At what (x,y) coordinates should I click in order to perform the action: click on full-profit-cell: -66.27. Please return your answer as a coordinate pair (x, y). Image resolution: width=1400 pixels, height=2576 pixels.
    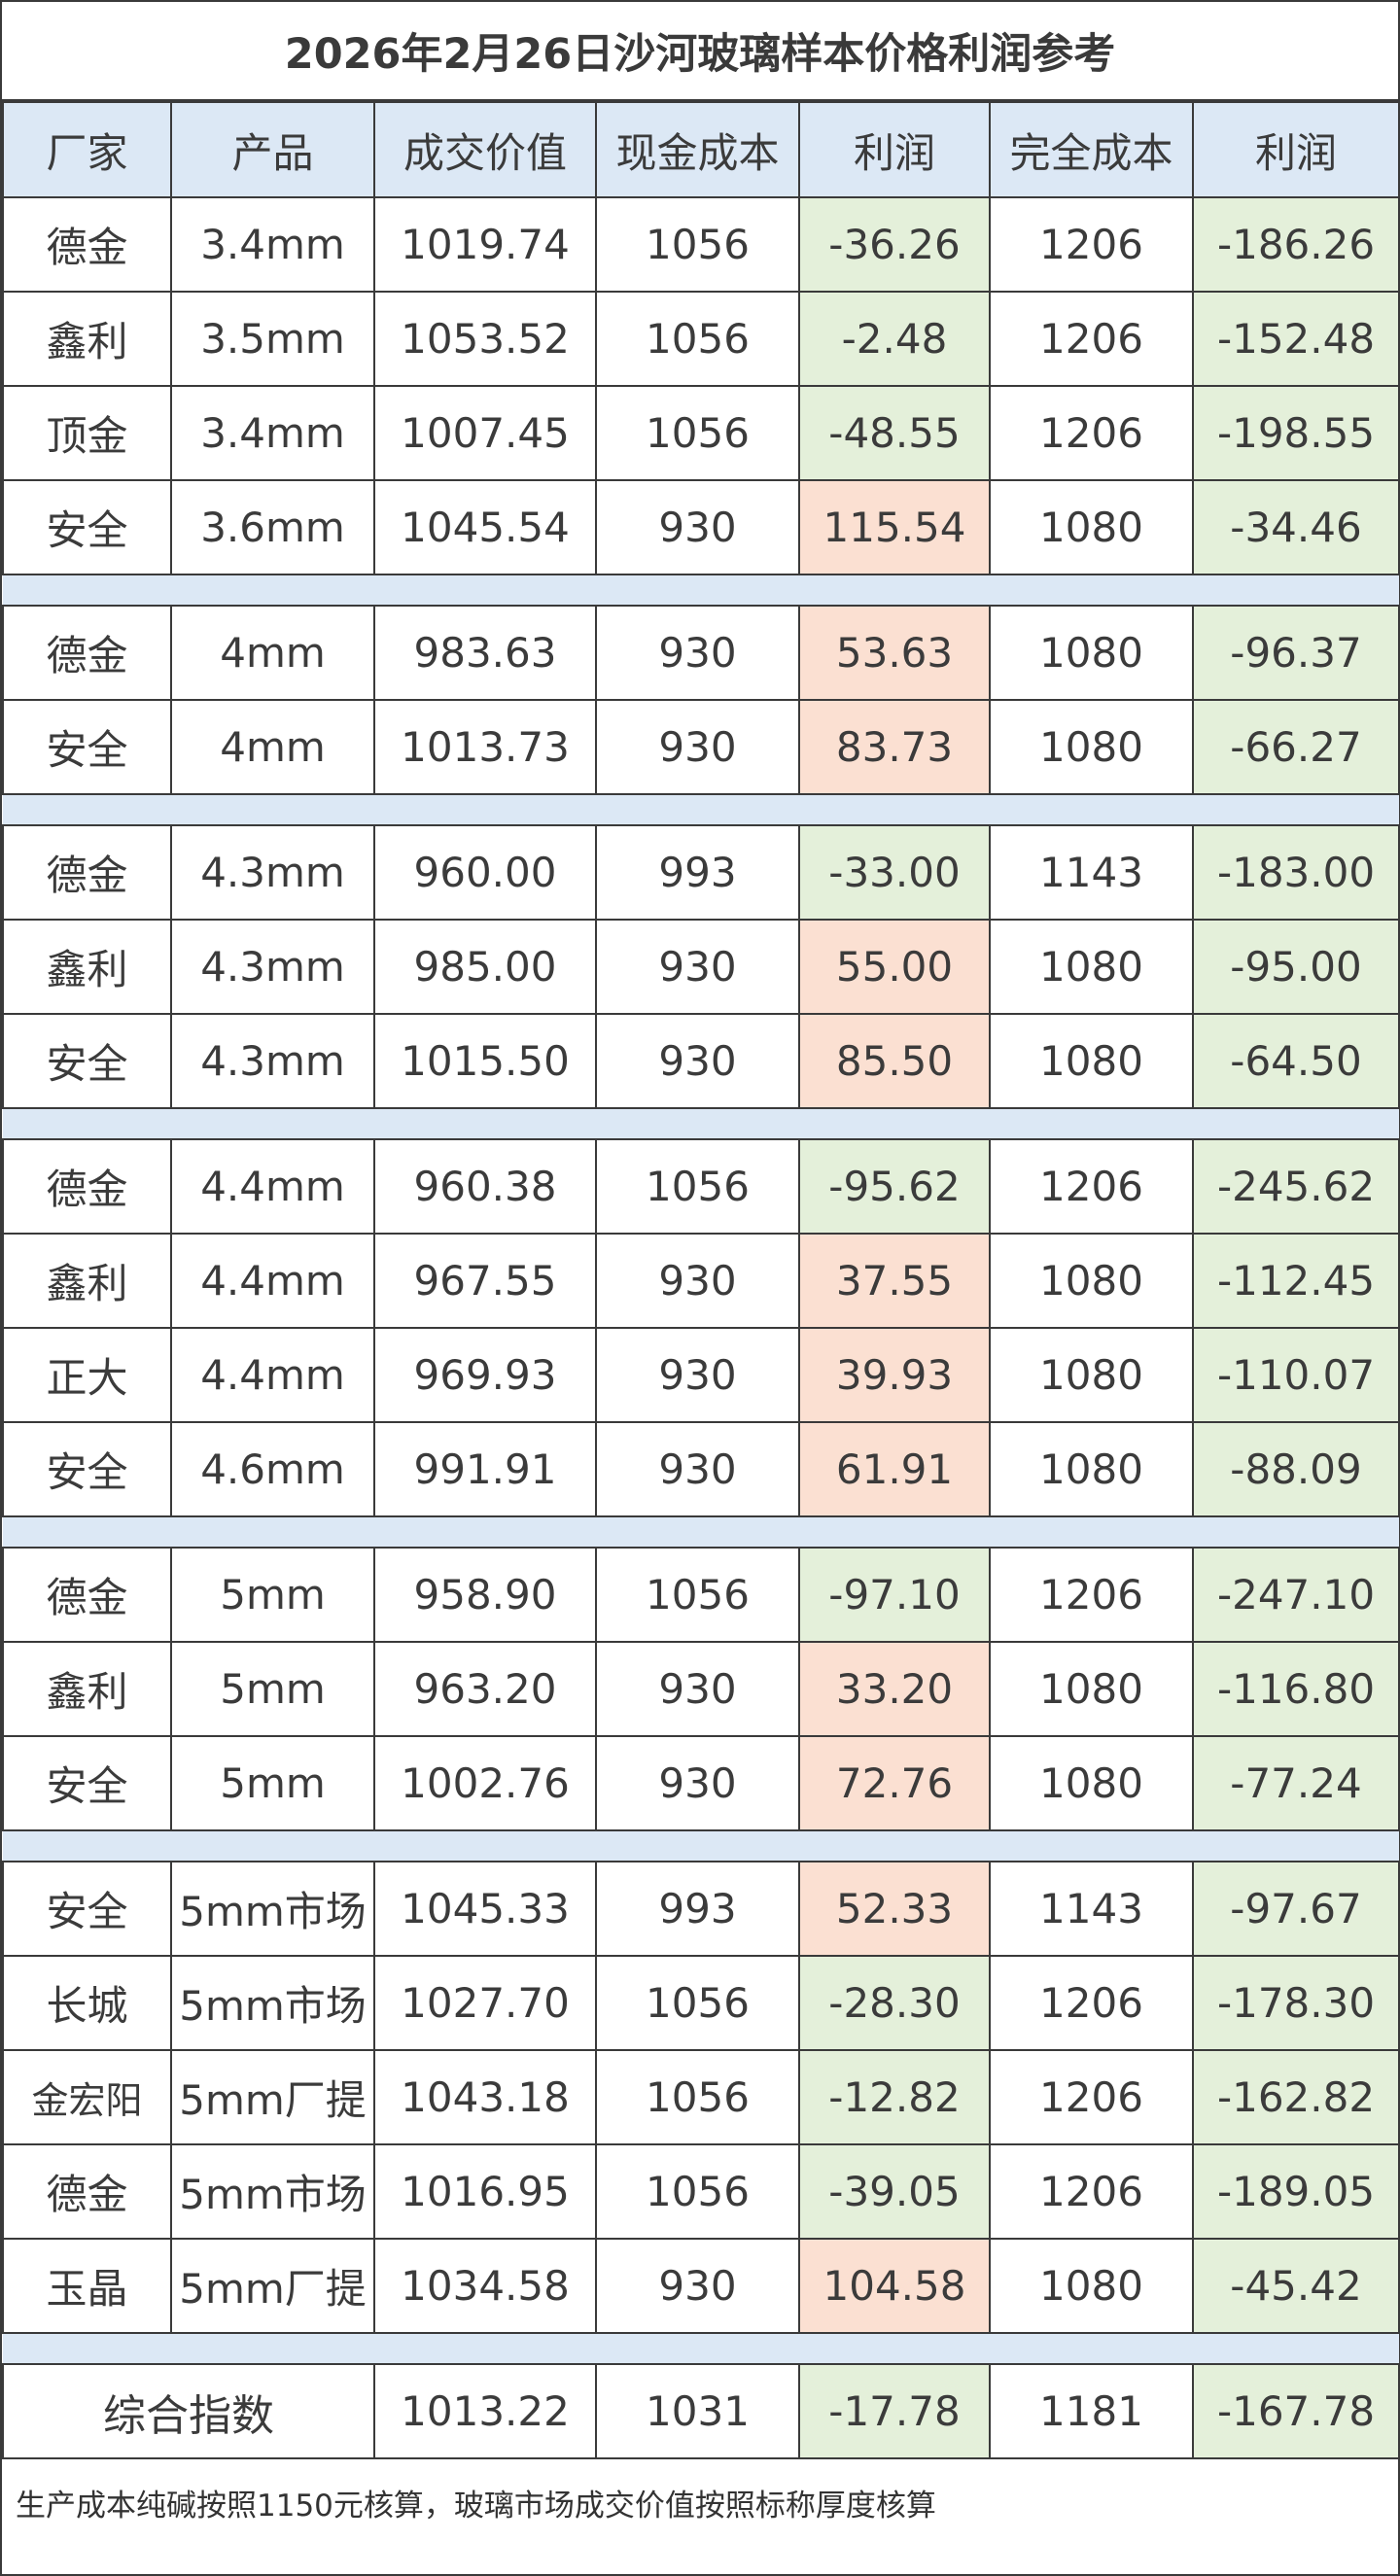
    Looking at the image, I should click on (1296, 747).